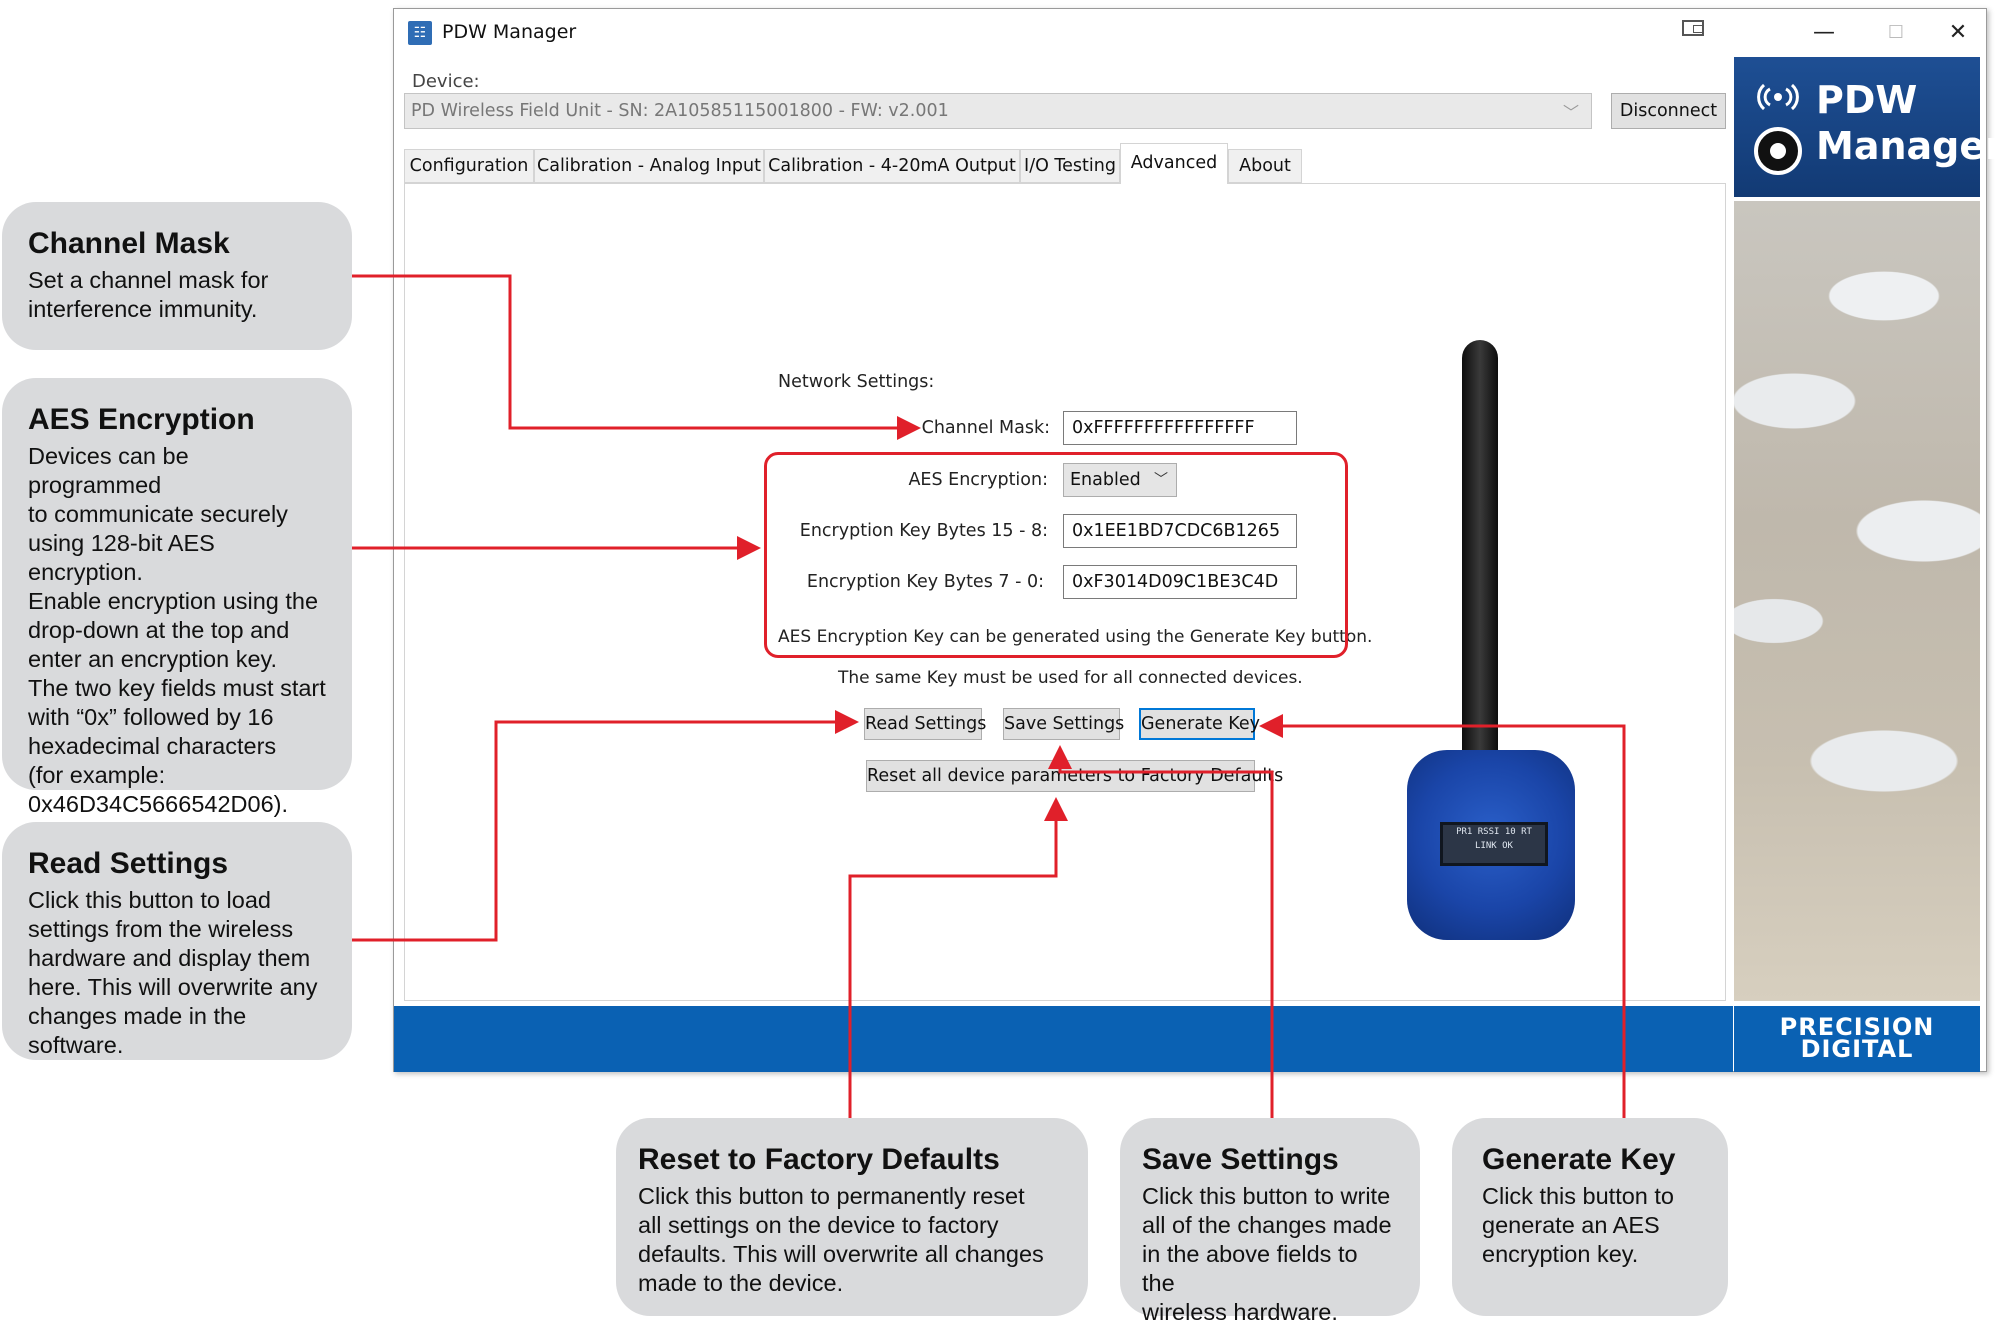  Describe the element at coordinates (1442, 916) in the screenshot. I see `arrow-generate-key` at that location.